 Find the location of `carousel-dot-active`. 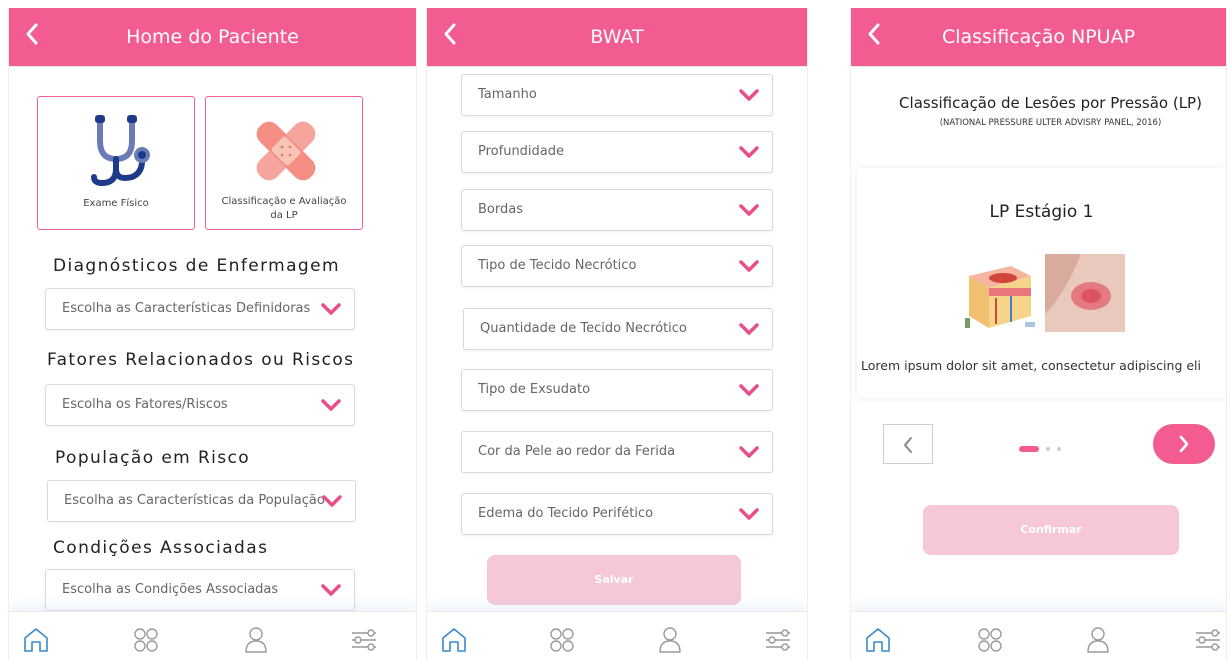

carousel-dot-active is located at coordinates (1029, 449).